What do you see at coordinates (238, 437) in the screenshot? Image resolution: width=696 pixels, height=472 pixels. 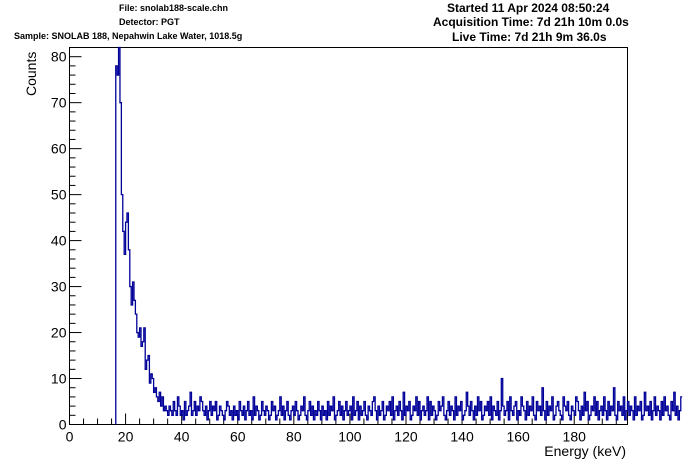 I see `x-tick-label: 60` at bounding box center [238, 437].